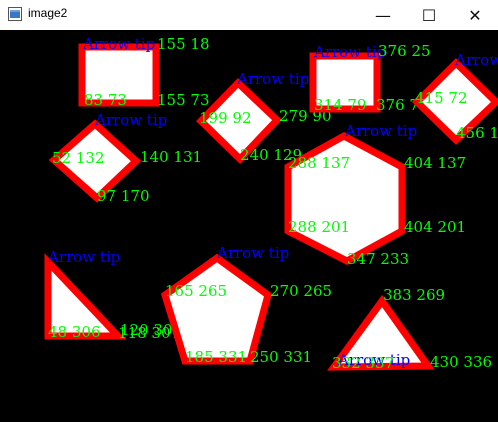 The image size is (498, 422). Describe the element at coordinates (105, 100) in the screenshot. I see `coord-label: 83 73` at that location.